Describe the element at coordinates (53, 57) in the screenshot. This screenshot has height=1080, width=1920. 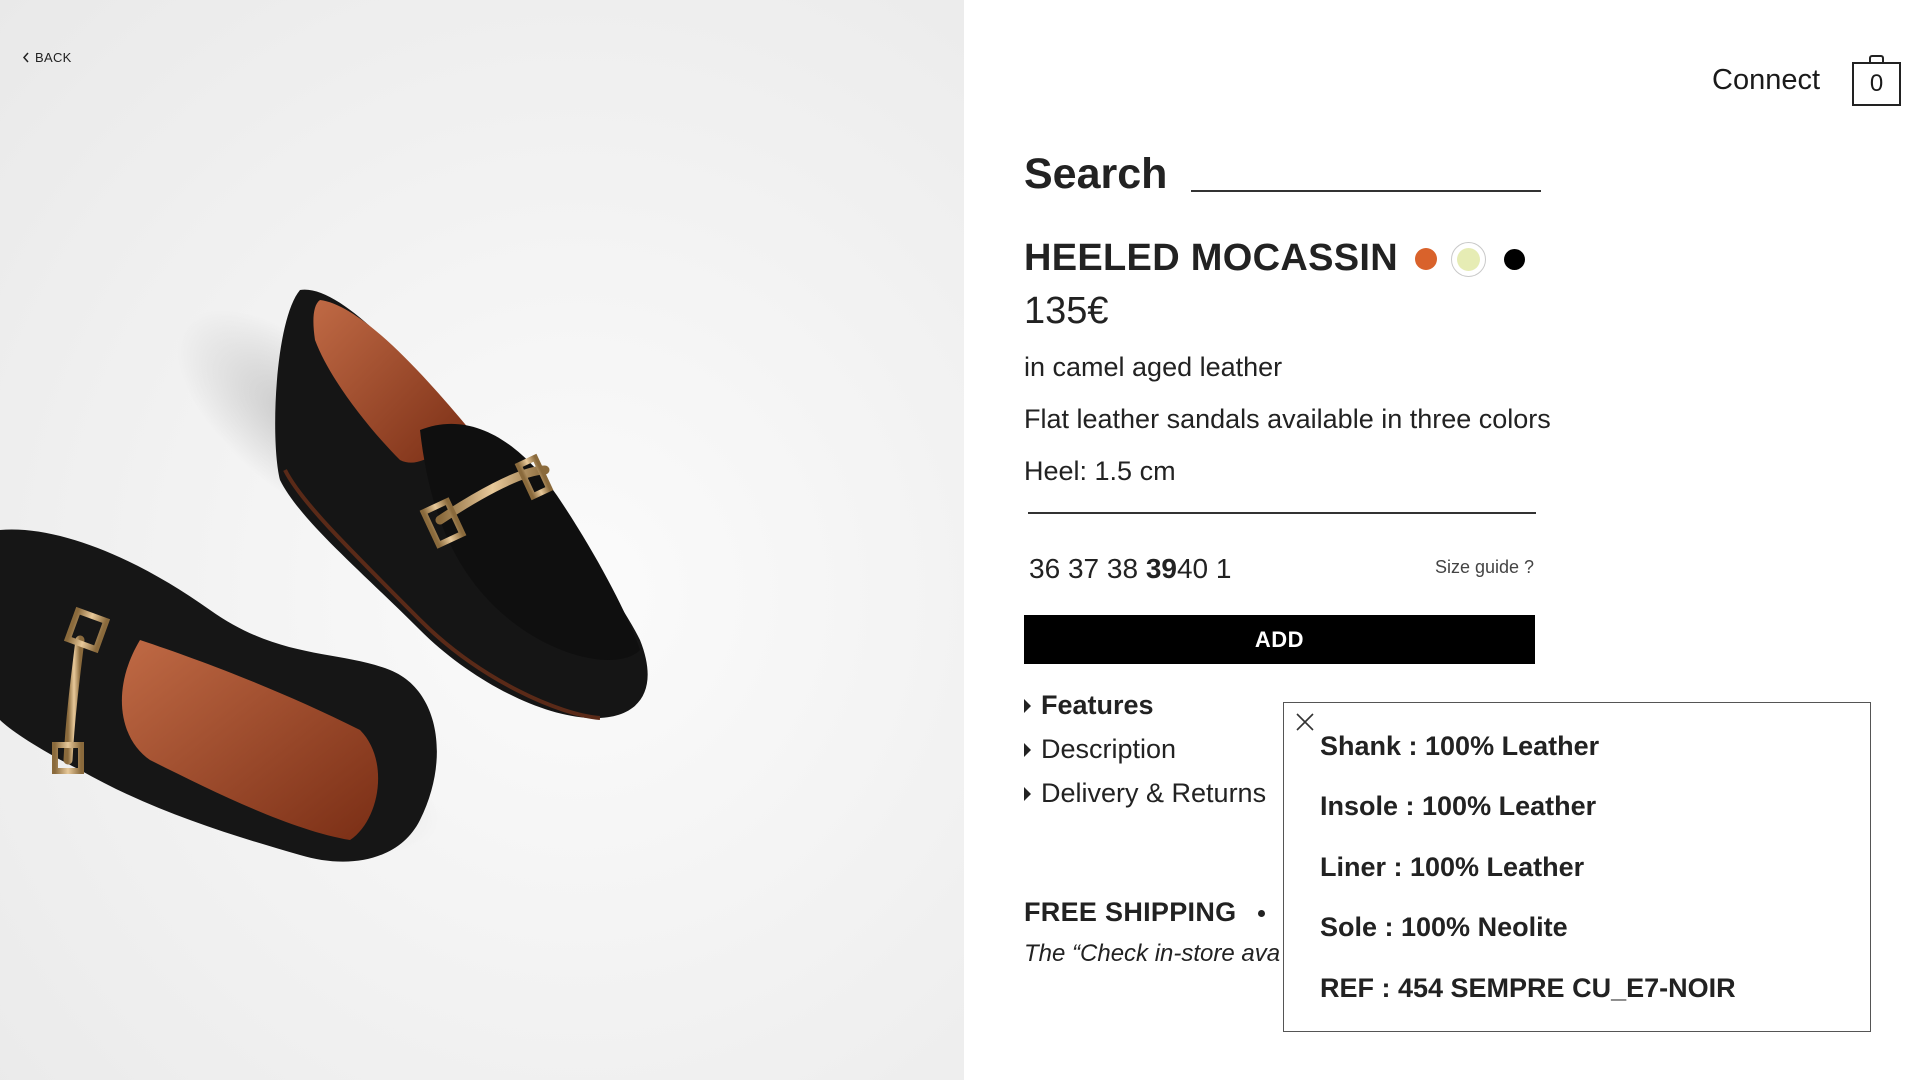
I see `back-label: BACK` at that location.